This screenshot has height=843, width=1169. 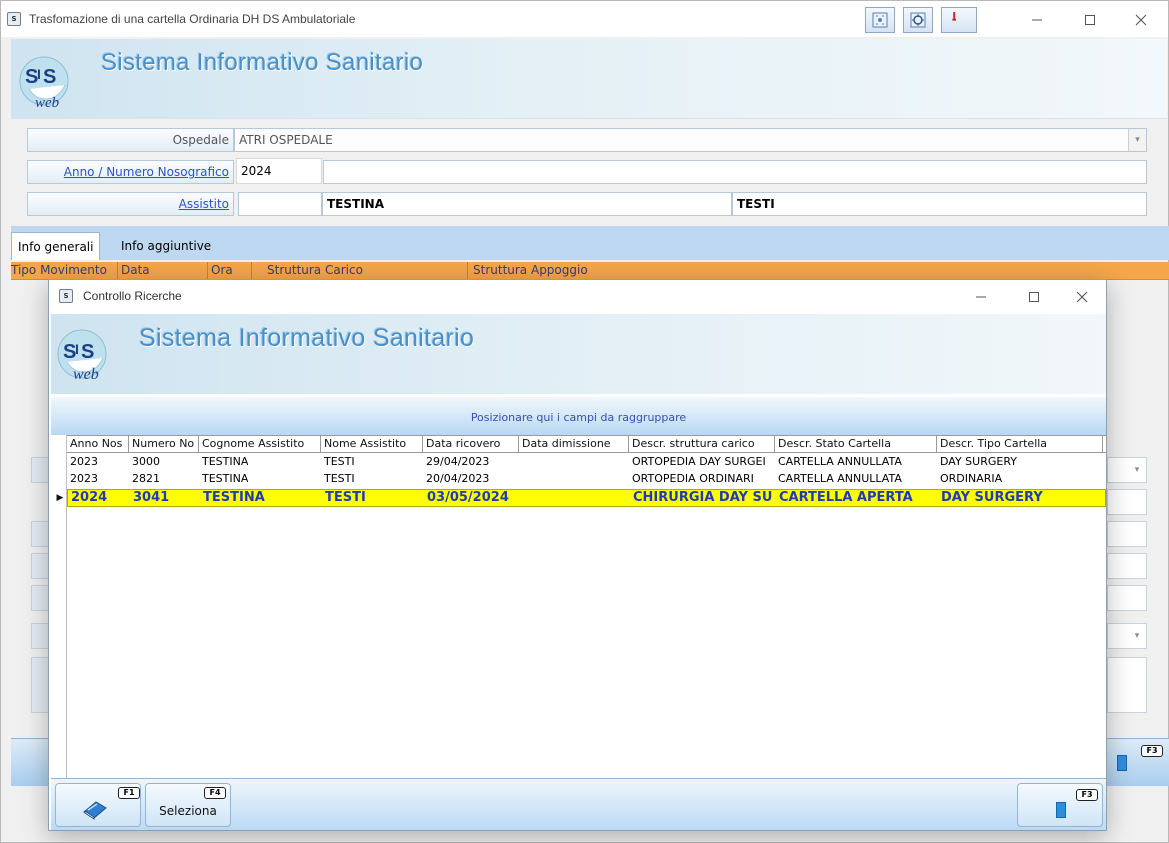 I want to click on col-ora: Ora, so click(x=222, y=270).